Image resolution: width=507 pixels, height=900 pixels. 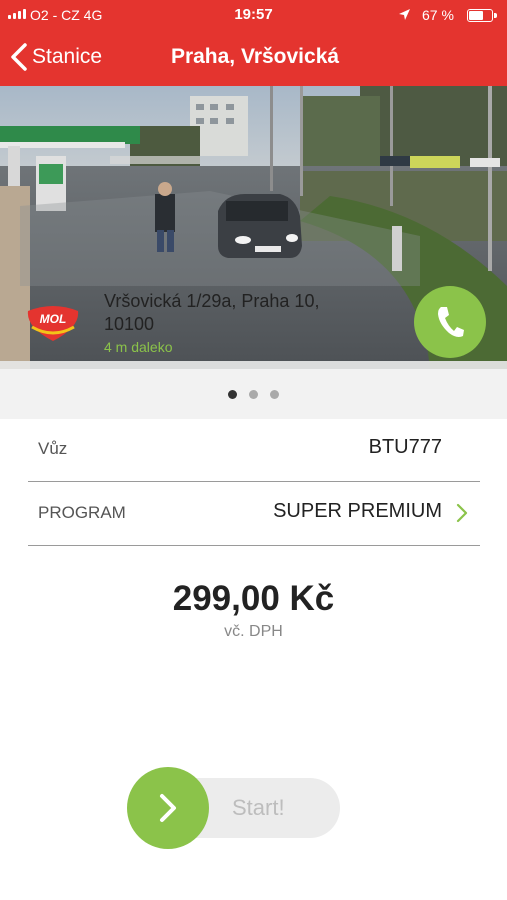 I want to click on start-slider-knob, so click(x=168, y=808).